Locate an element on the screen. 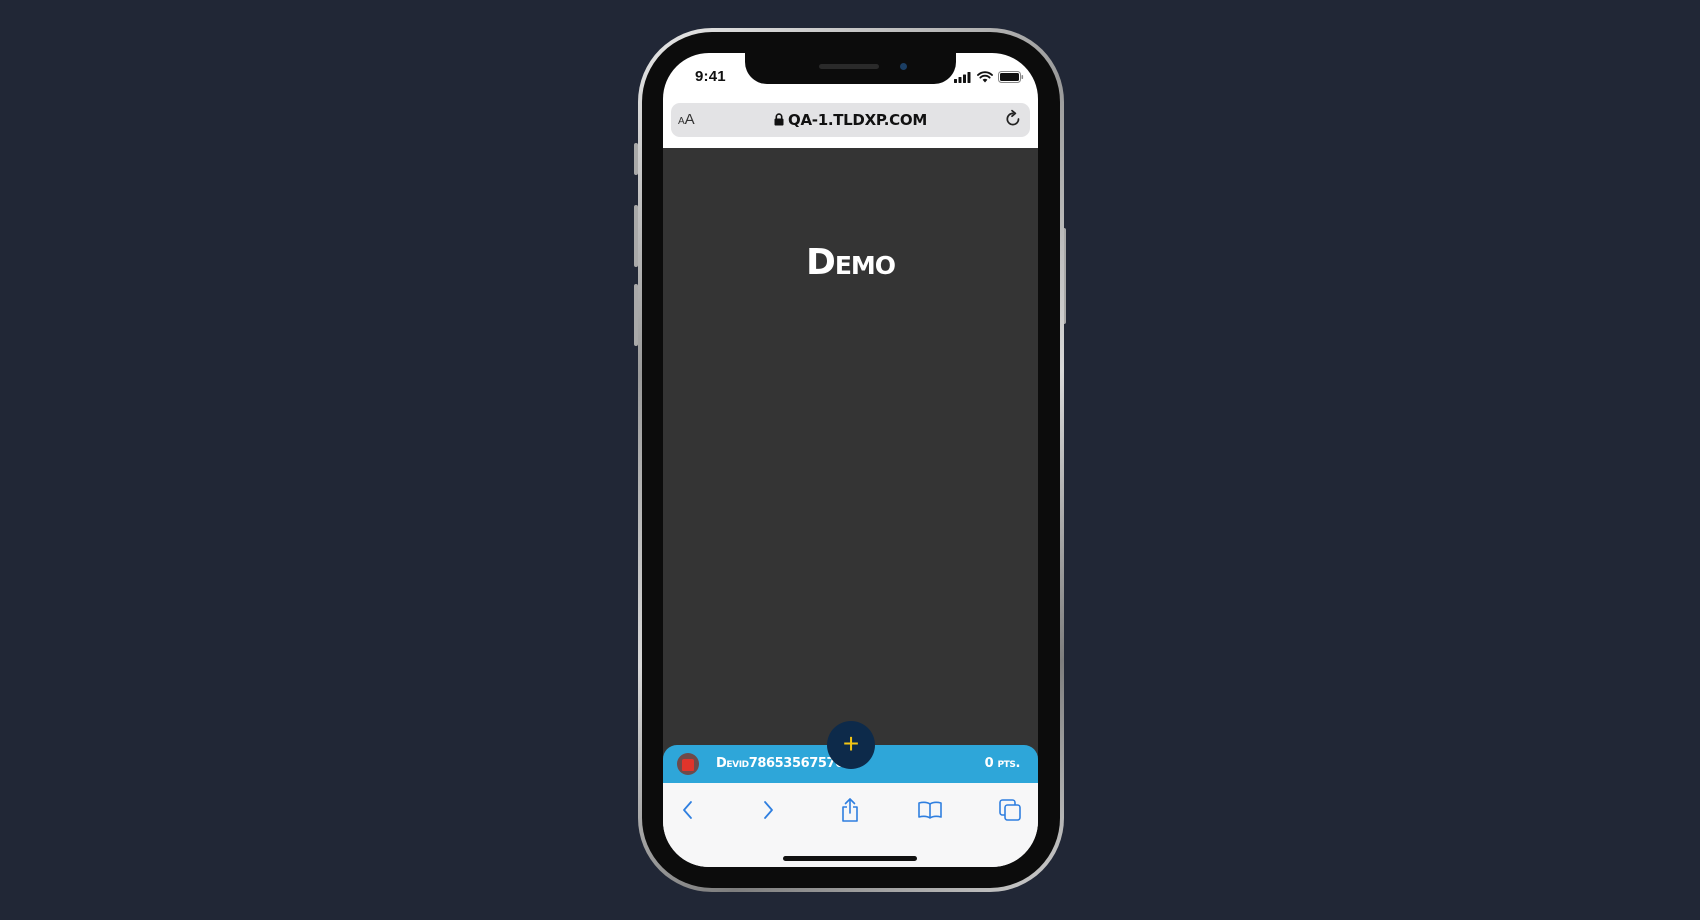 The width and height of the screenshot is (1700, 920). share-icon is located at coordinates (850, 810).